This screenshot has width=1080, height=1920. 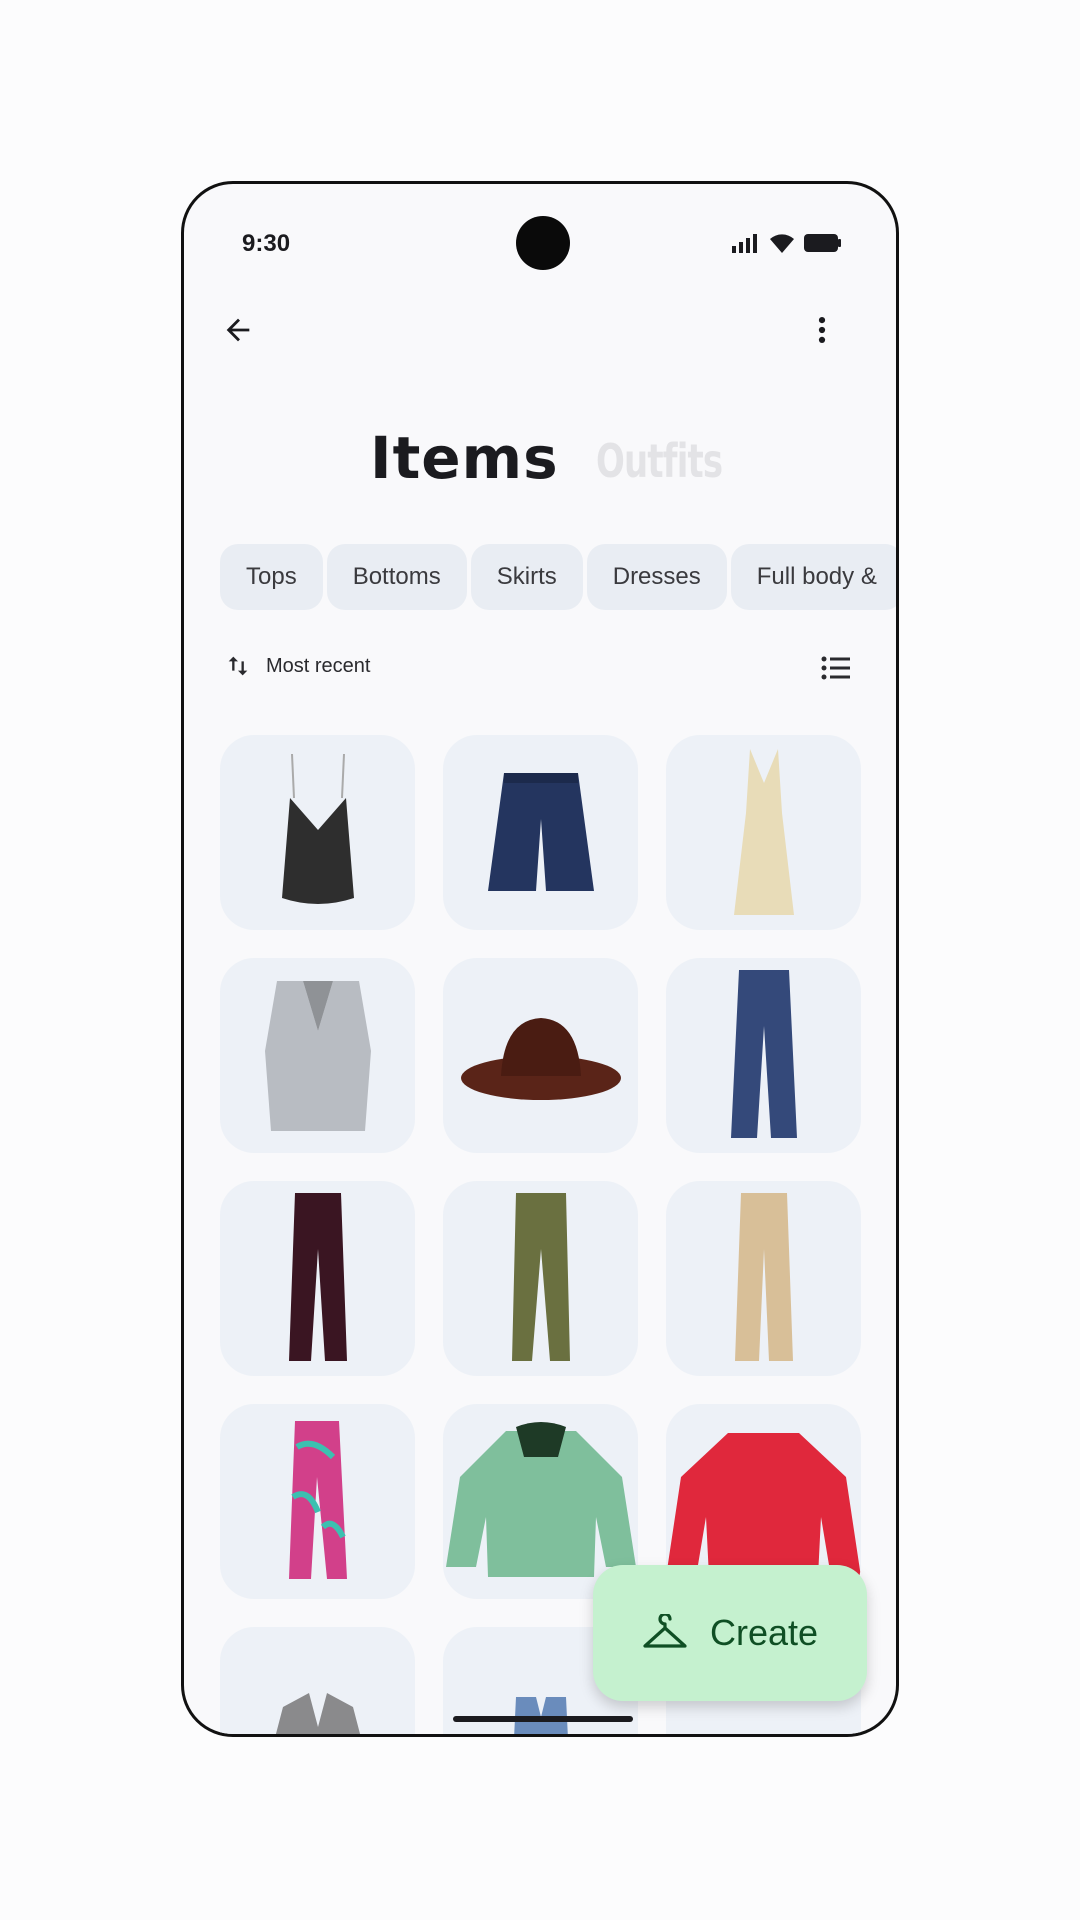 What do you see at coordinates (813, 577) in the screenshot?
I see `chip-full-body: Full body &` at bounding box center [813, 577].